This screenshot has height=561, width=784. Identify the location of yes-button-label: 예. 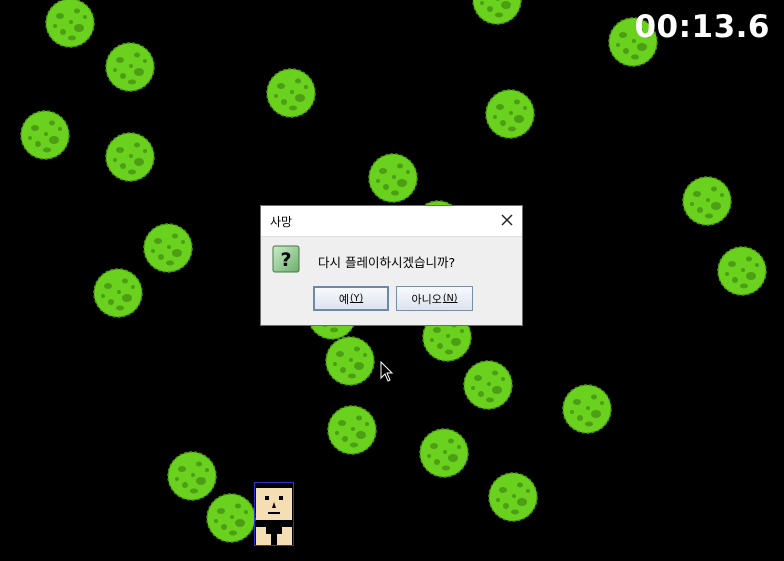
(343, 299).